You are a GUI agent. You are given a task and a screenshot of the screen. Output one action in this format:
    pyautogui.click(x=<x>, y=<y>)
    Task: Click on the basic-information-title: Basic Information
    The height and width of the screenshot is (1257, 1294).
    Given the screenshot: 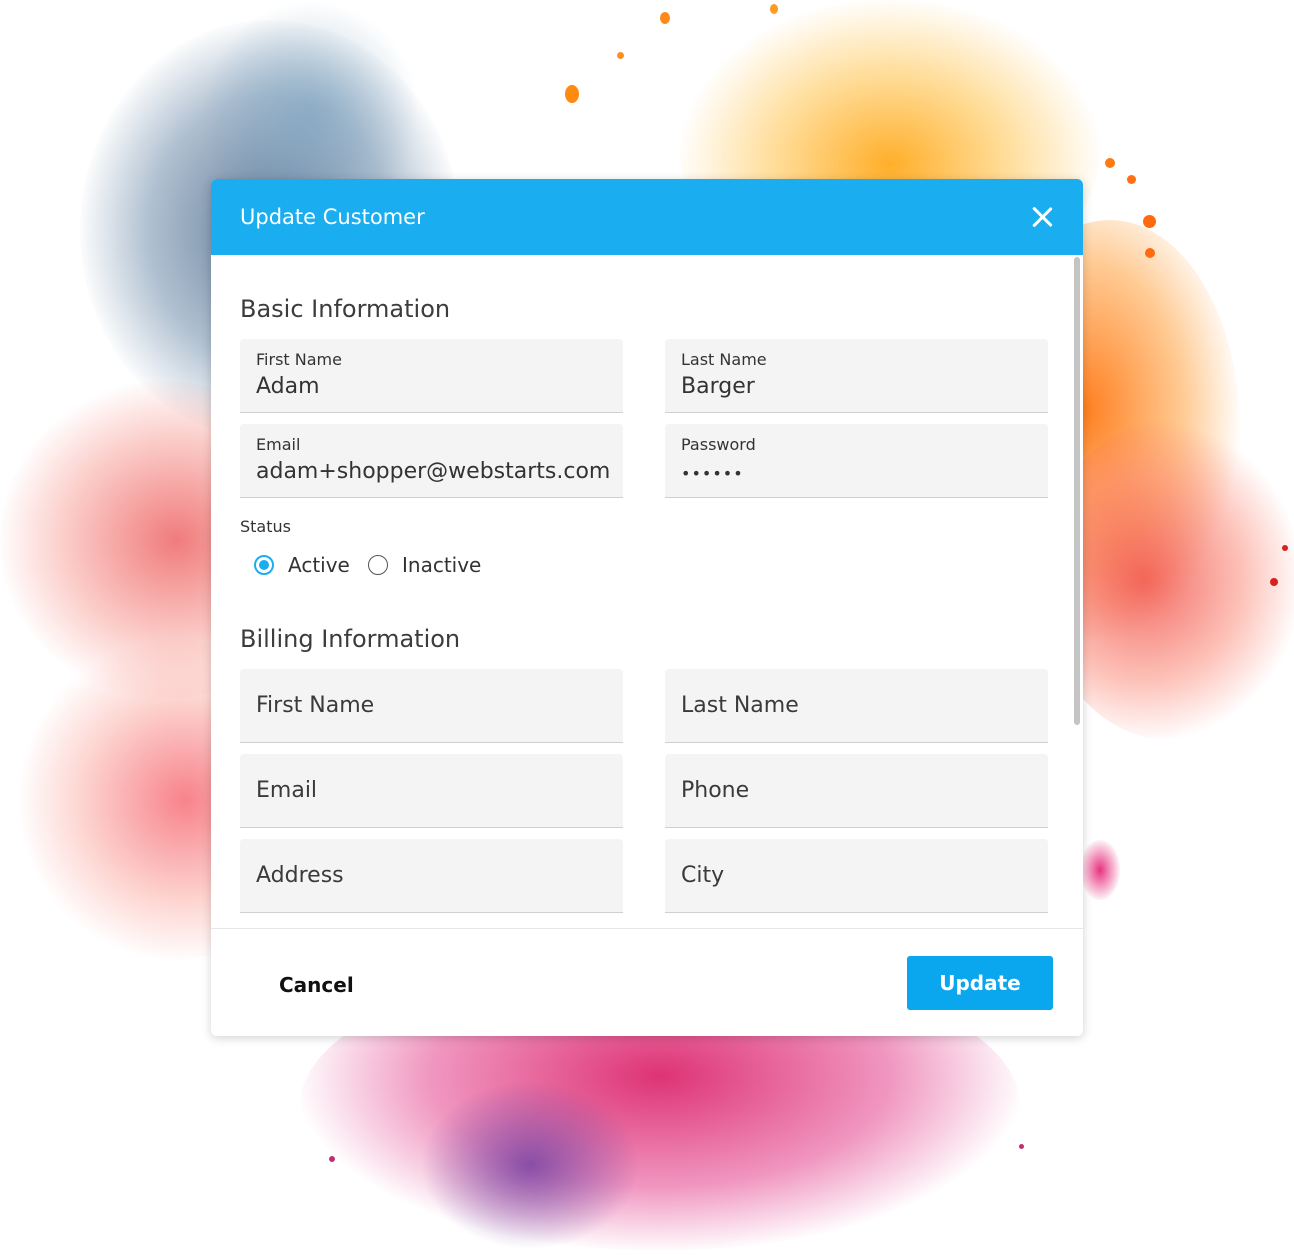 What is the action you would take?
    pyautogui.click(x=345, y=309)
    